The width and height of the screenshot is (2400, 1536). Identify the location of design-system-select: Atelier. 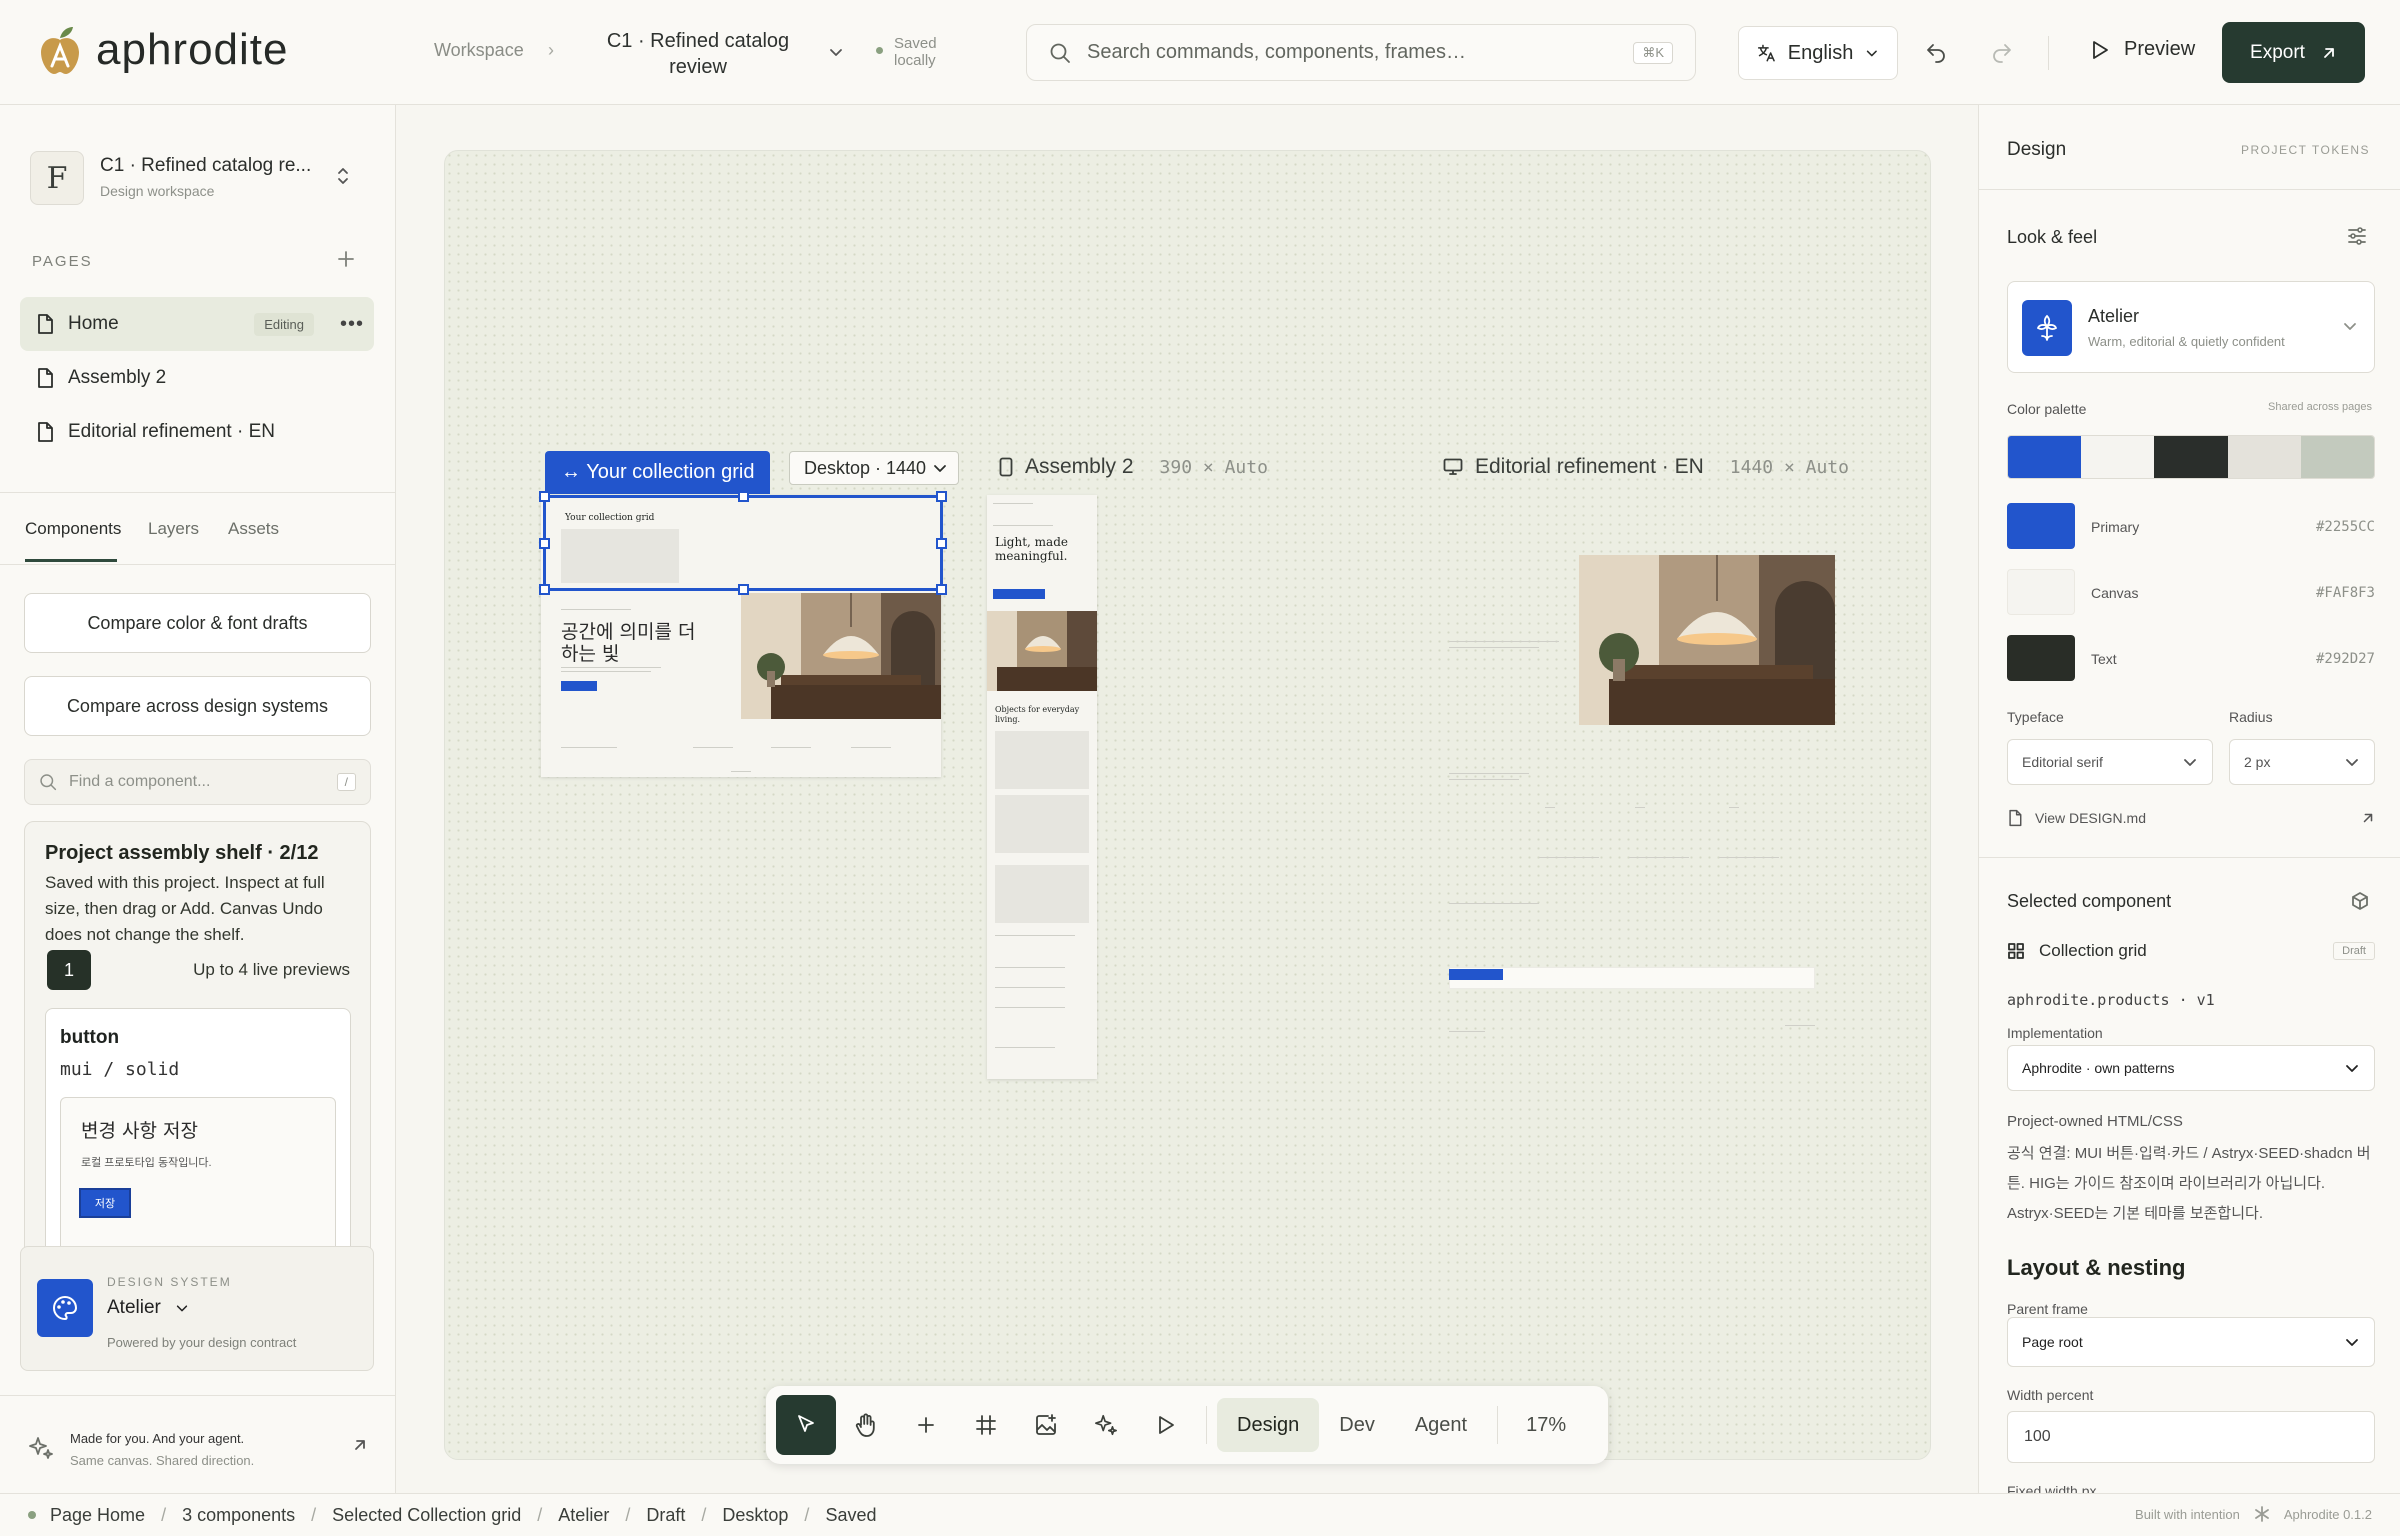
(148, 1308).